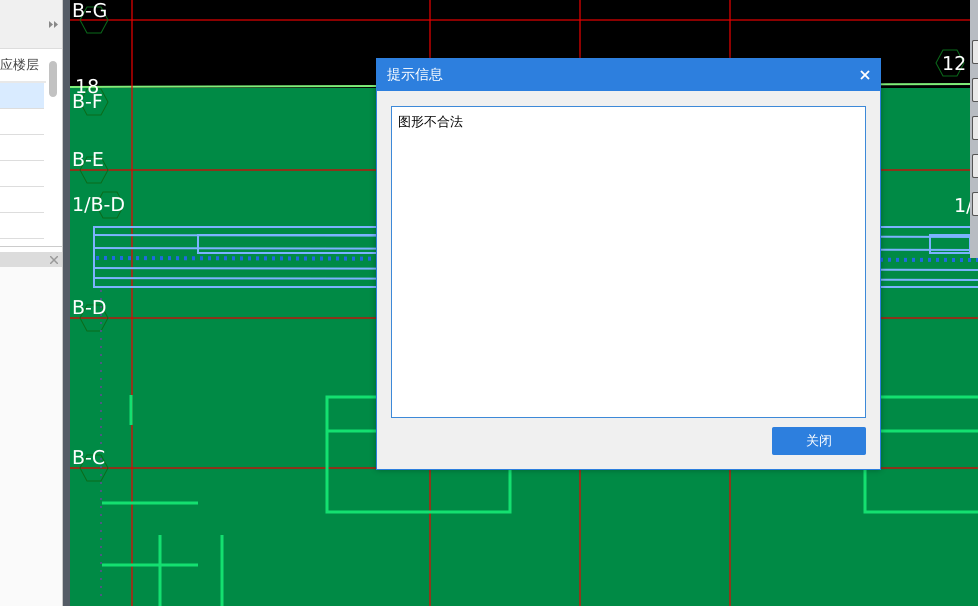  Describe the element at coordinates (90, 11) in the screenshot. I see `axis-label: B-G` at that location.